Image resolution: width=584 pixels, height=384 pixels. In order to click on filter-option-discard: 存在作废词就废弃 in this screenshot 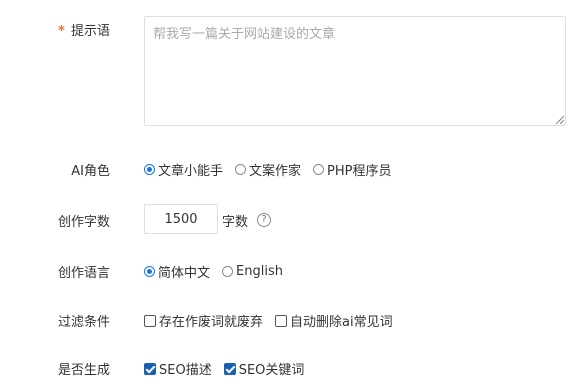, I will do `click(203, 320)`.